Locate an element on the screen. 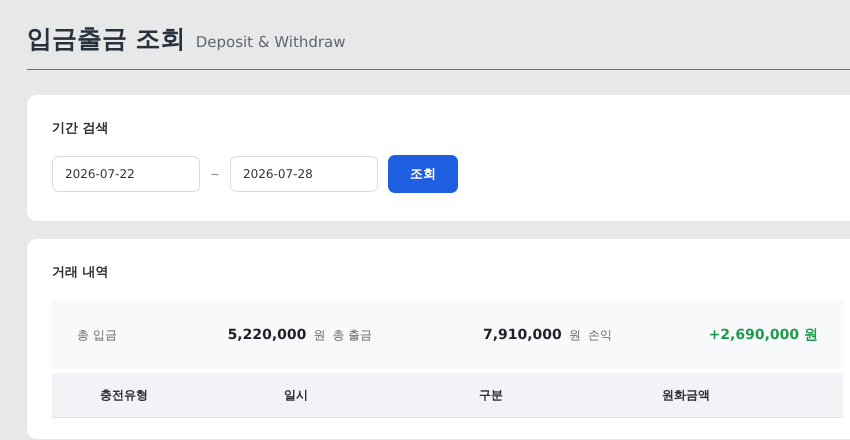 The height and width of the screenshot is (440, 850). profit-amount: +2,690,000 원 is located at coordinates (763, 335).